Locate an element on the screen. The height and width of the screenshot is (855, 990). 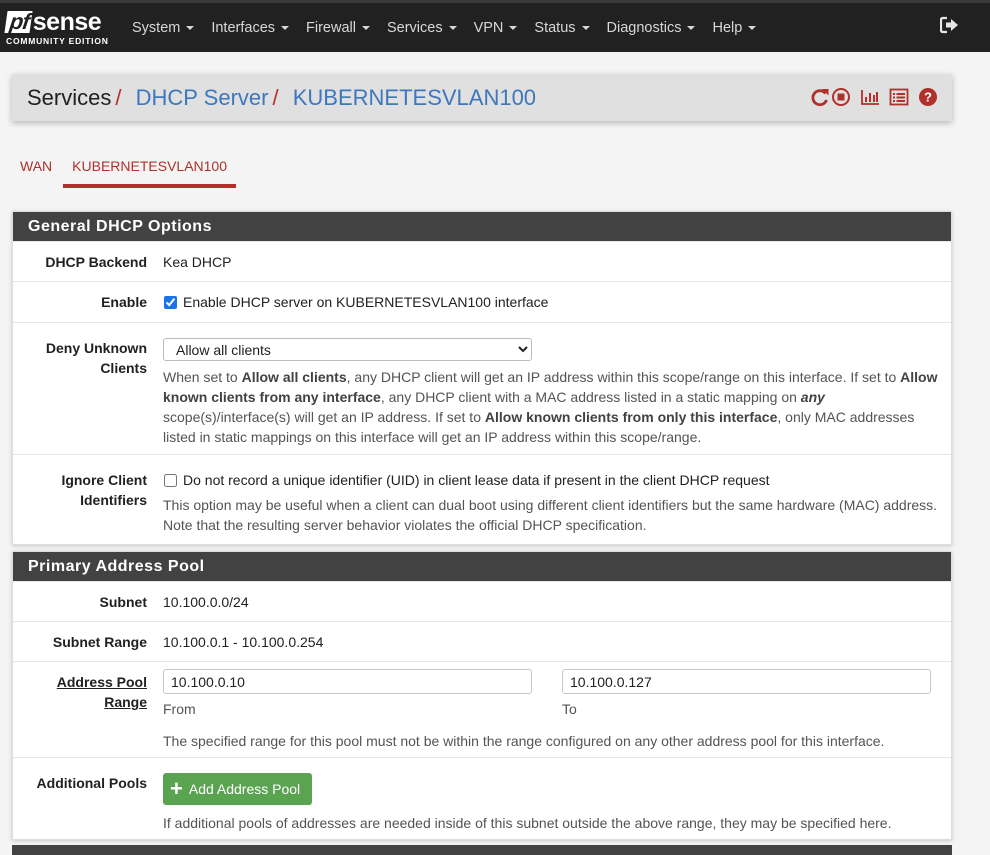
stop-service-icon is located at coordinates (841, 97).